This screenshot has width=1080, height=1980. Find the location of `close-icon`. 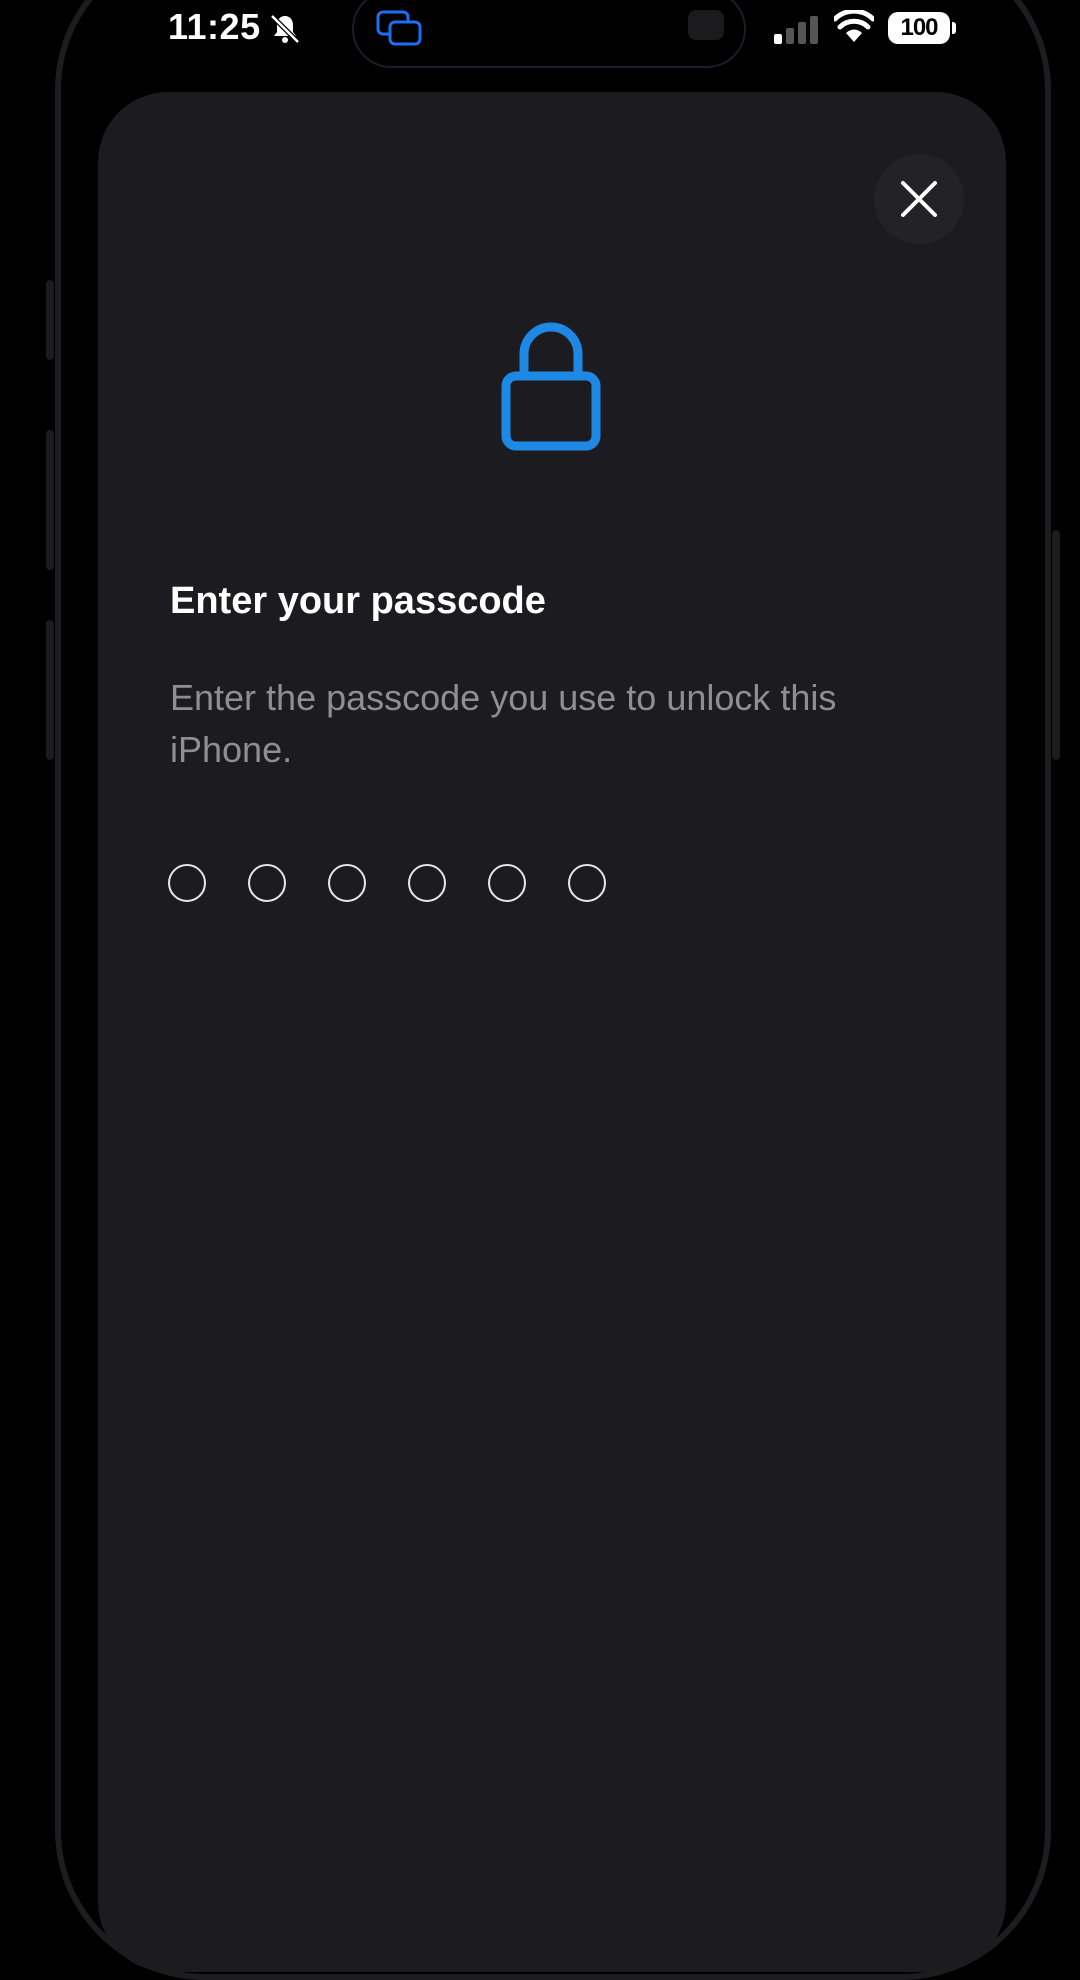

close-icon is located at coordinates (919, 199).